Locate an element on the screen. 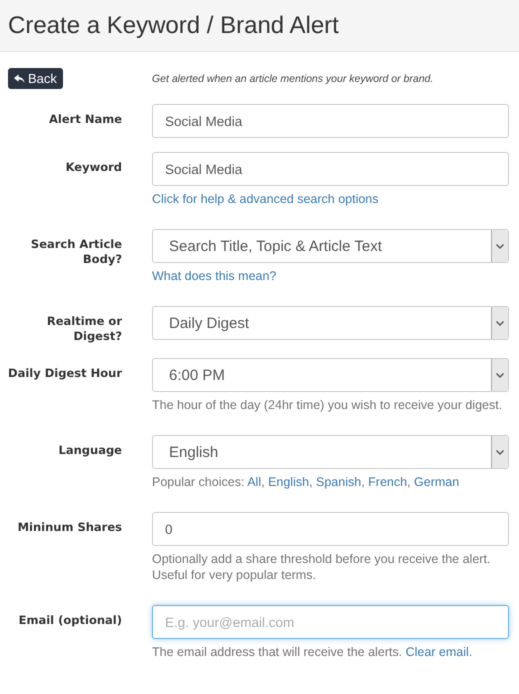 The image size is (519, 694). page-title: Create a Keyword / Brand Alert is located at coordinates (173, 26).